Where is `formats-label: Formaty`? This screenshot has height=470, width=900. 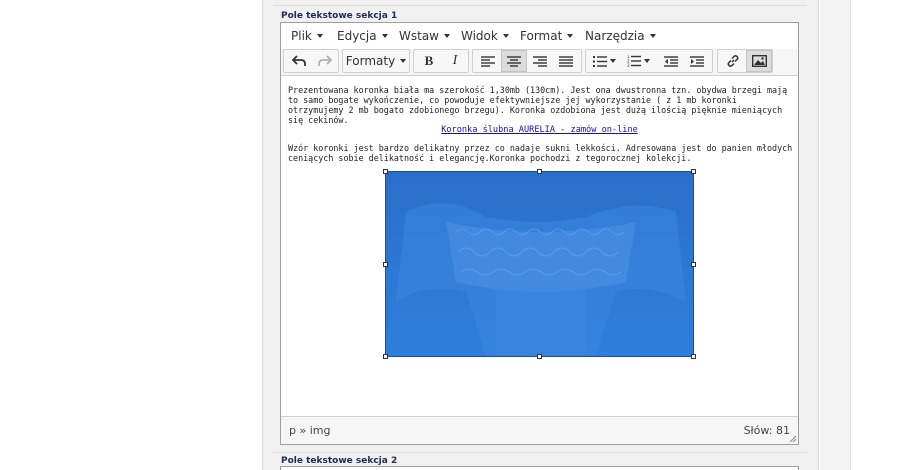 formats-label: Formaty is located at coordinates (370, 61).